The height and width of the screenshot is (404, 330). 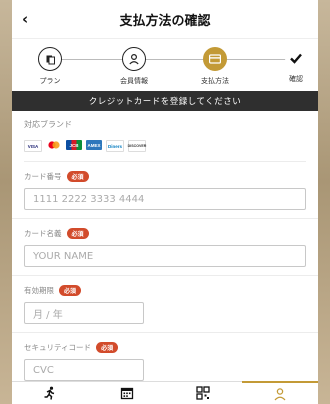 What do you see at coordinates (165, 347) in the screenshot?
I see `field-label-row: セキュリティコード 必須` at bounding box center [165, 347].